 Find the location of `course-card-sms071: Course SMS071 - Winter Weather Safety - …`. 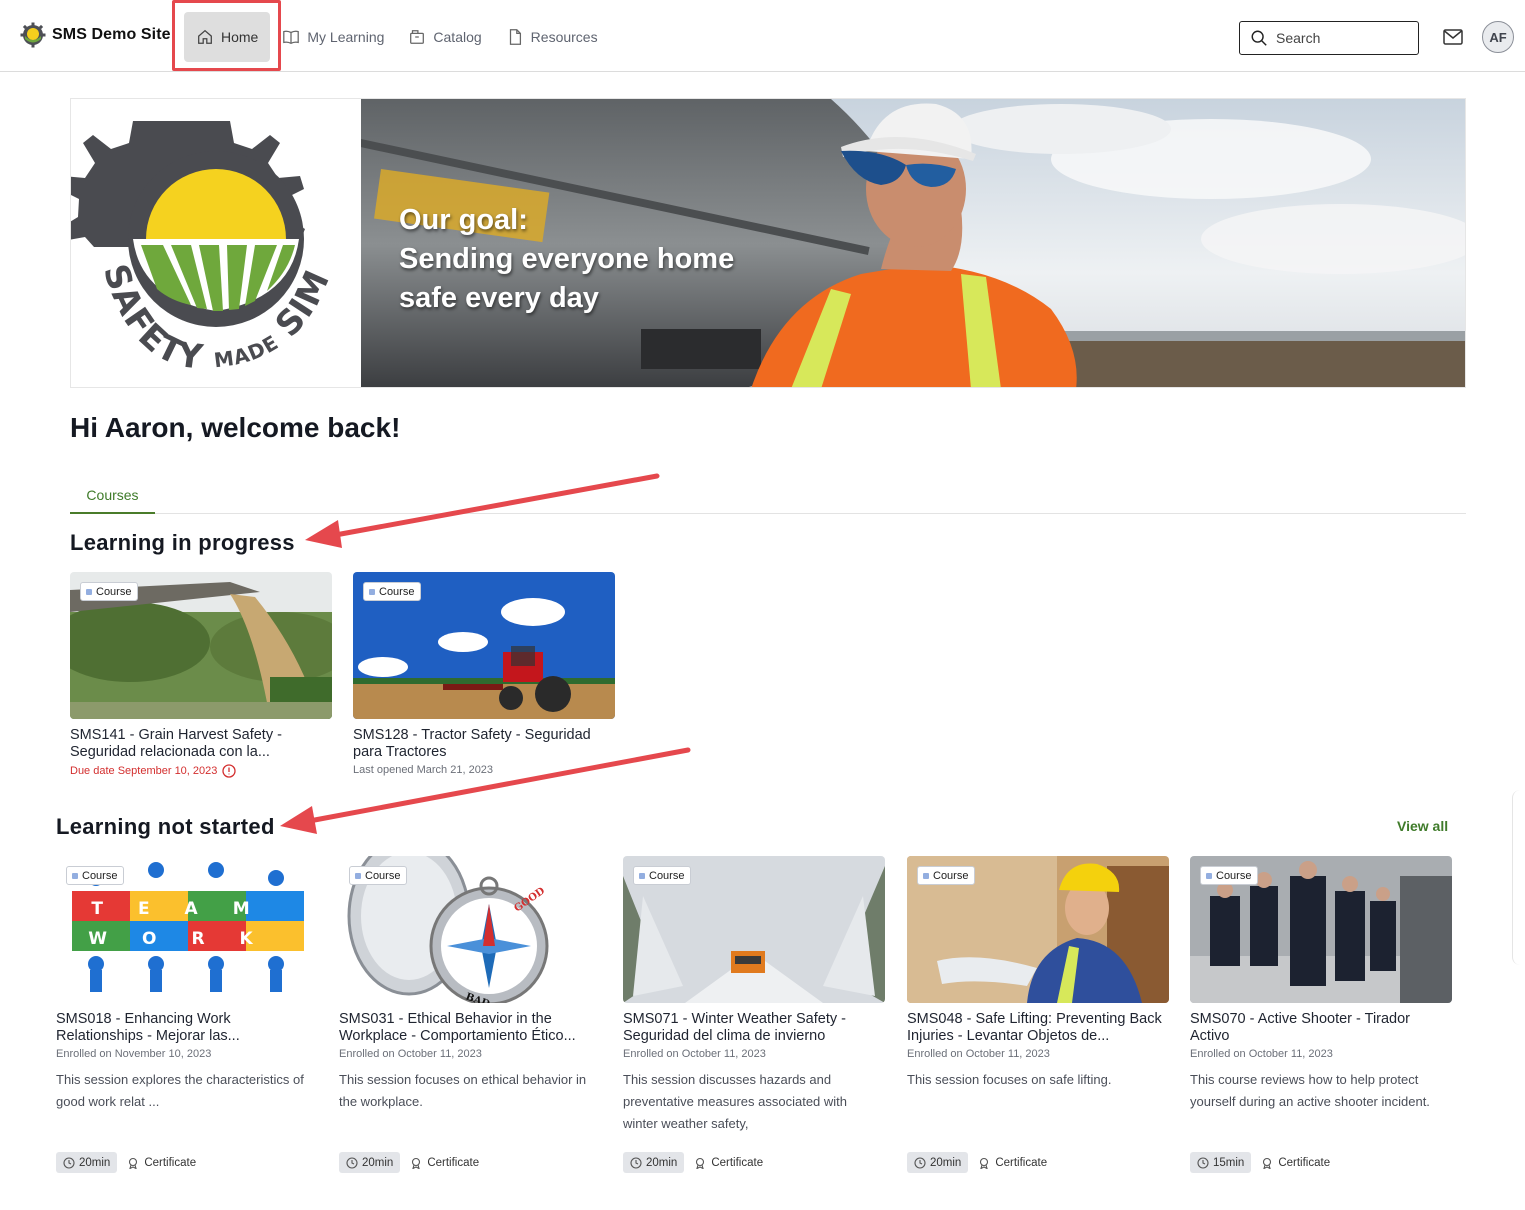

course-card-sms071: Course SMS071 - Winter Weather Safety - … is located at coordinates (754, 1014).